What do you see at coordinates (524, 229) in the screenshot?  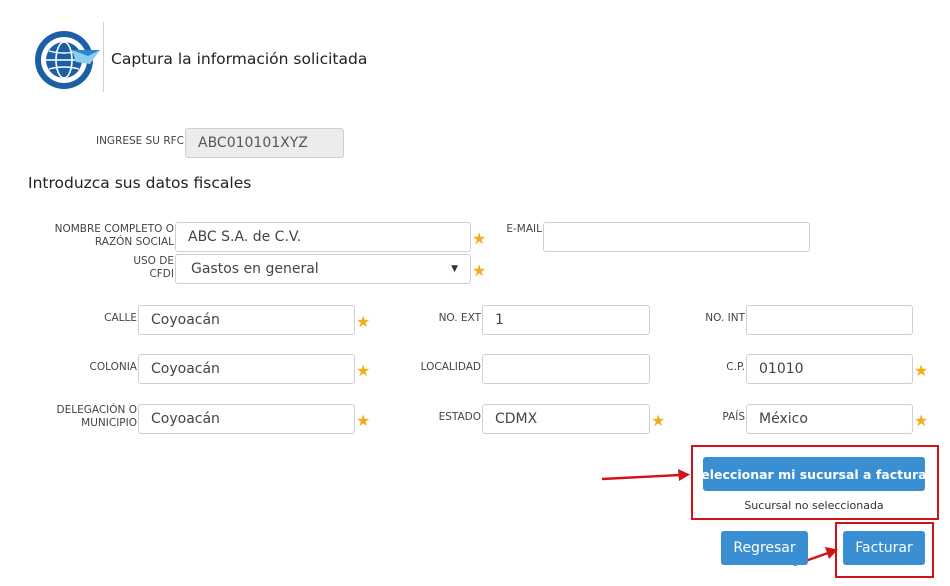 I see `email-label: E-MAIL` at bounding box center [524, 229].